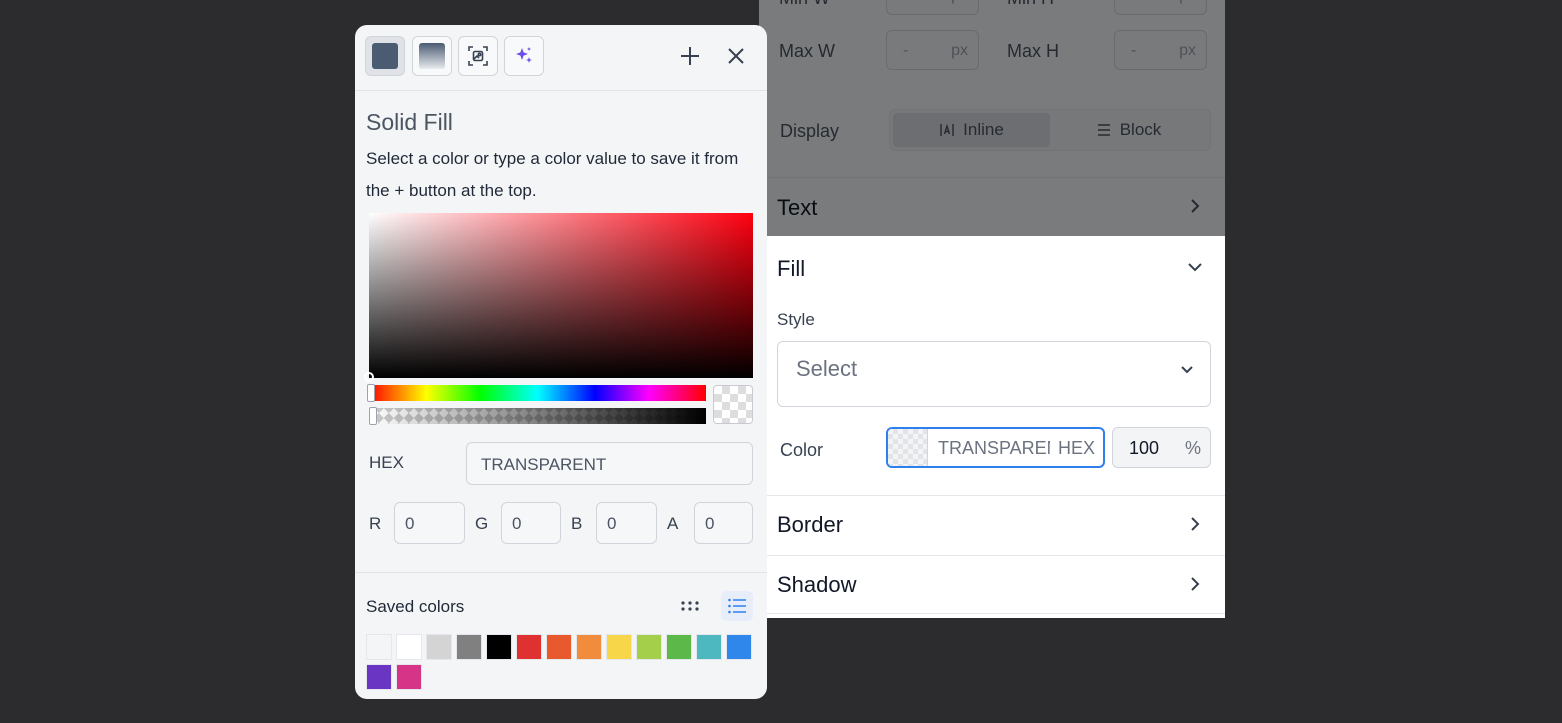  What do you see at coordinates (807, 51) in the screenshot?
I see `max-w-label: Max W` at bounding box center [807, 51].